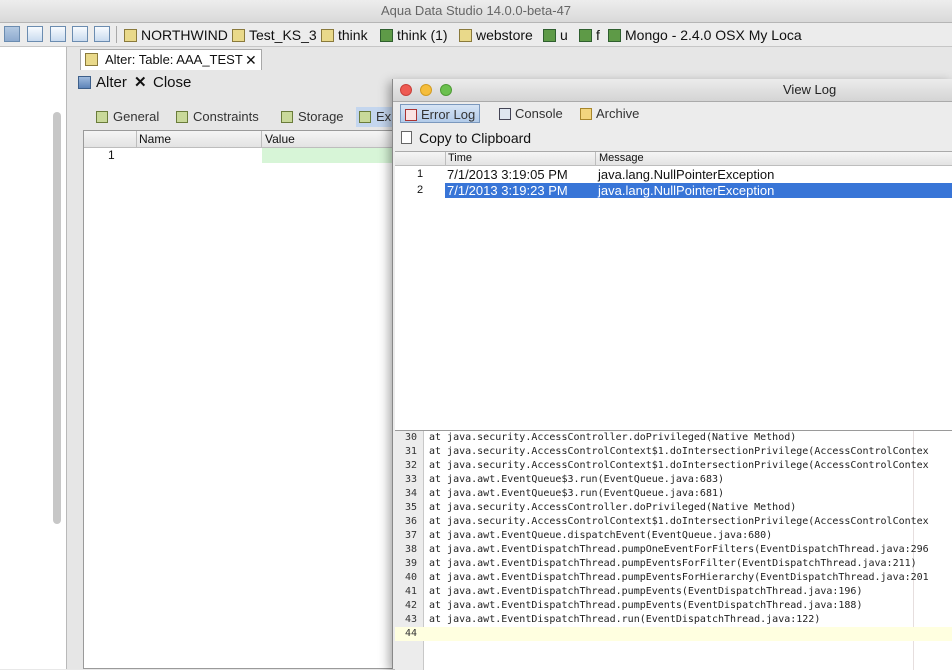  I want to click on save-icon, so click(84, 82).